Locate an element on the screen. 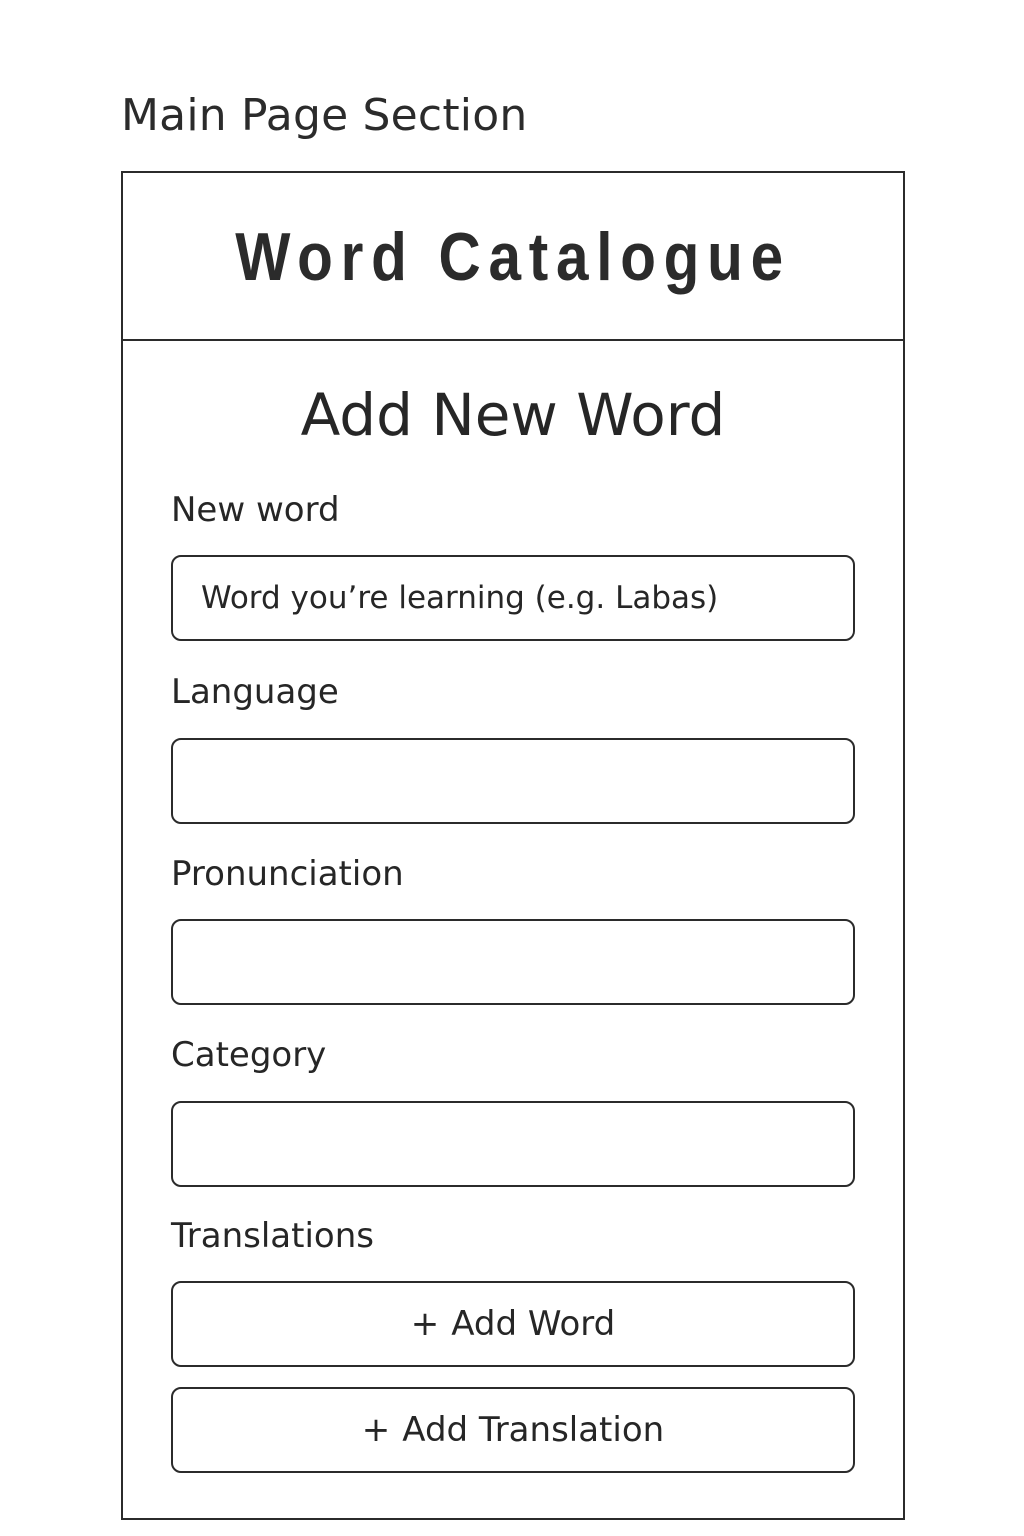  pronunciation-field-box is located at coordinates (513, 962).